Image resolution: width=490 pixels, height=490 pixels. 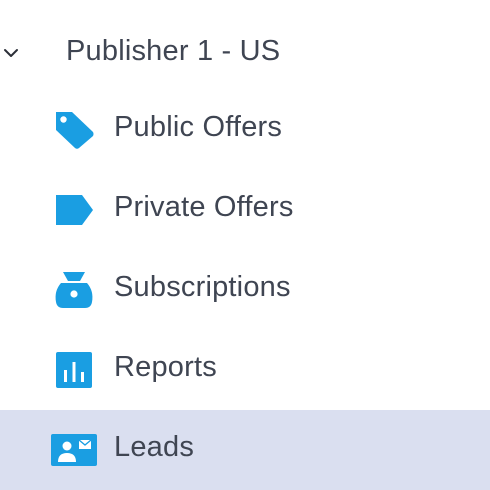 I want to click on sidebar-item-label: Reports, so click(x=165, y=367).